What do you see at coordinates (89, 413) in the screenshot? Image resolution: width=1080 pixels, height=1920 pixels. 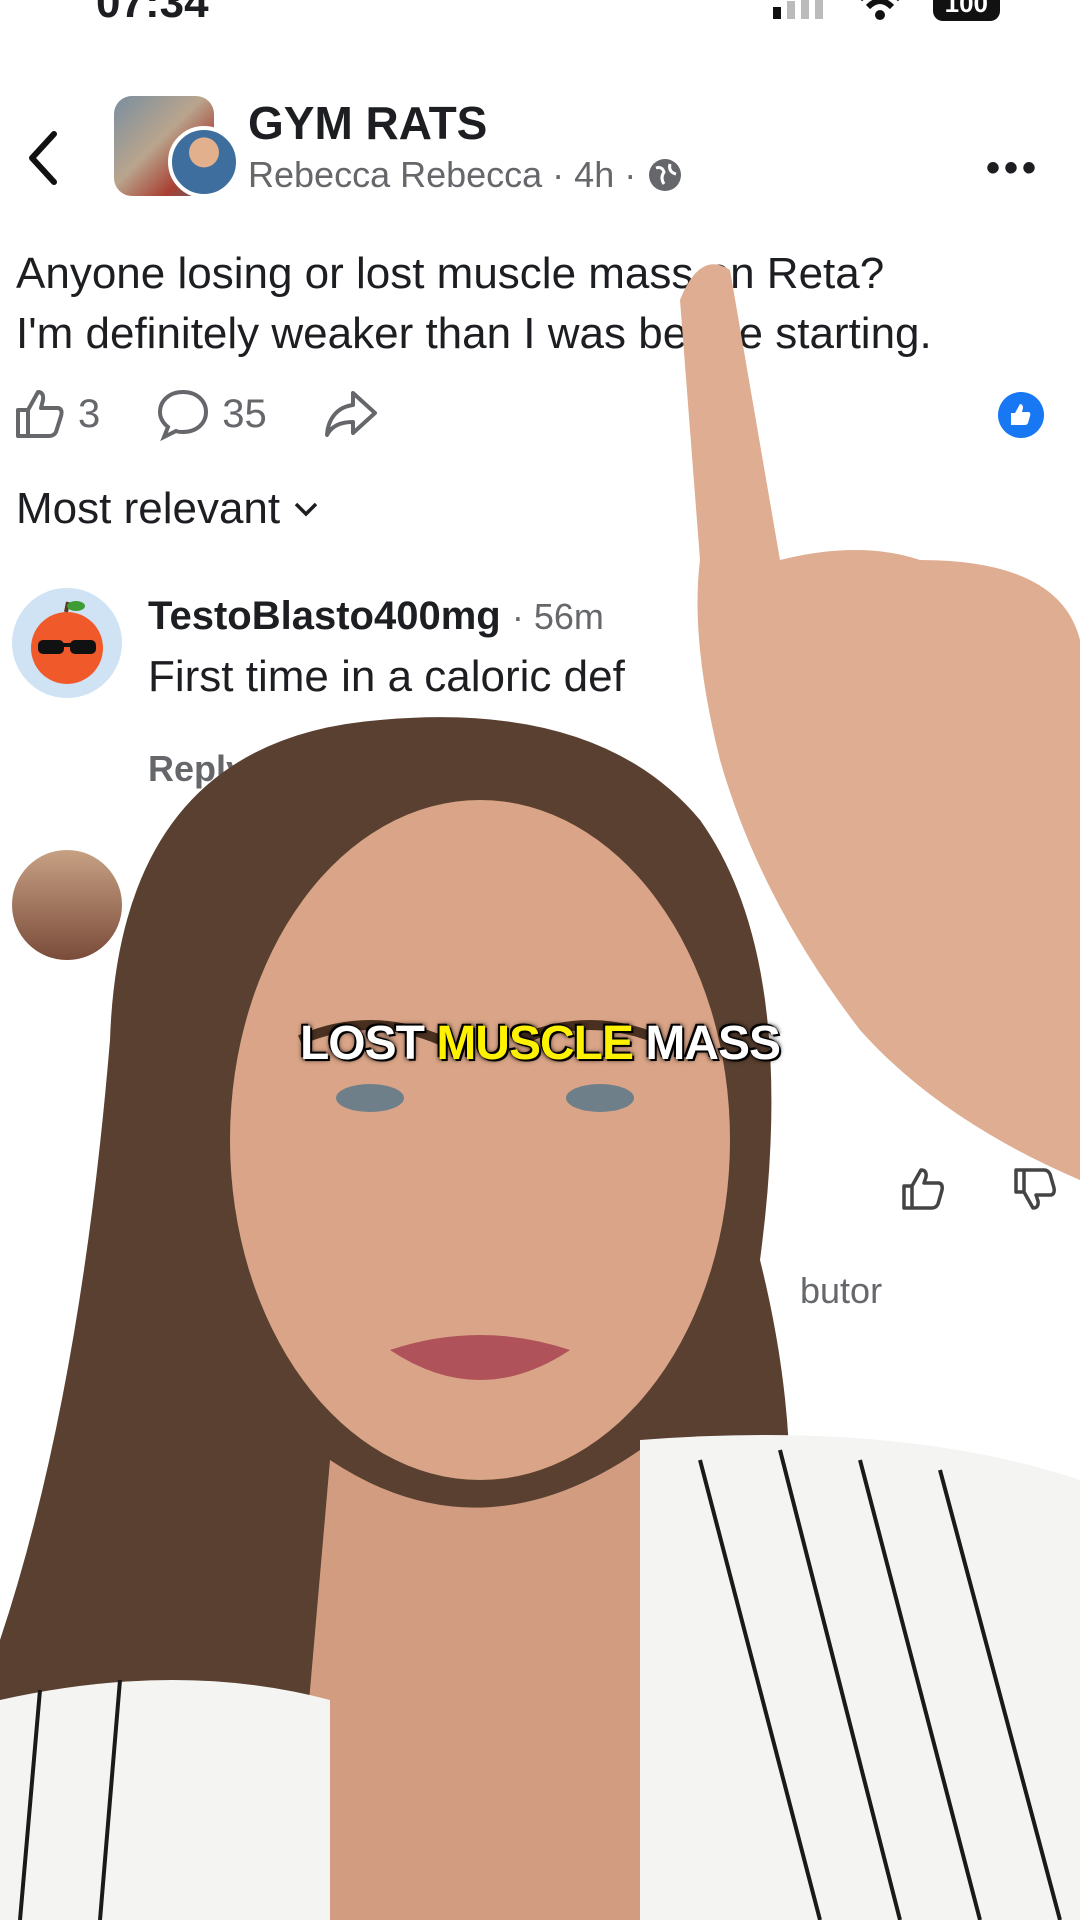 I see `like-count: 3` at bounding box center [89, 413].